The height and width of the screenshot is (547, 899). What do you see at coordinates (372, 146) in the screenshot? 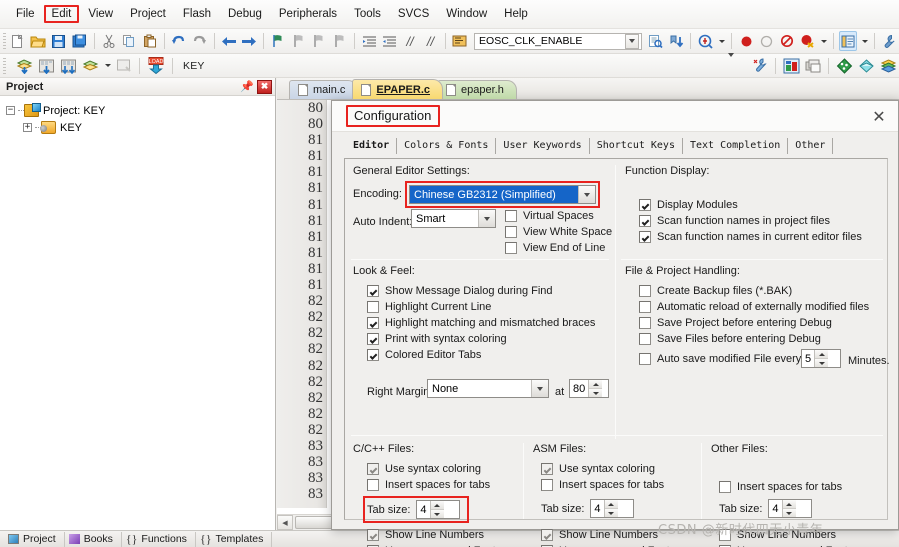
I see `dialog-tab-editor: Editor` at bounding box center [372, 146].